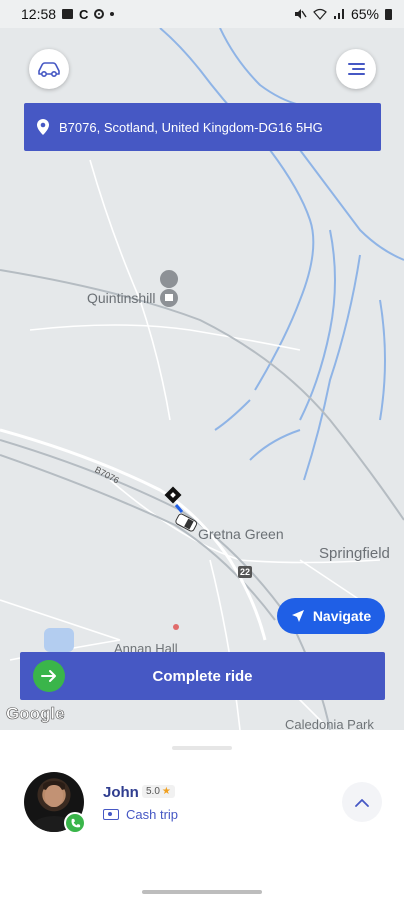 This screenshot has height=900, width=404. I want to click on wifi-icon, so click(320, 14).